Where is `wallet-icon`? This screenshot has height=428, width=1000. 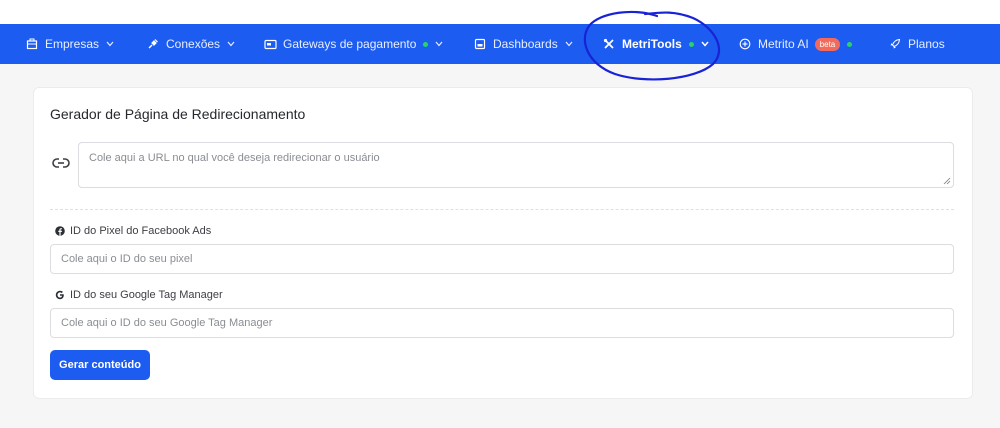 wallet-icon is located at coordinates (270, 44).